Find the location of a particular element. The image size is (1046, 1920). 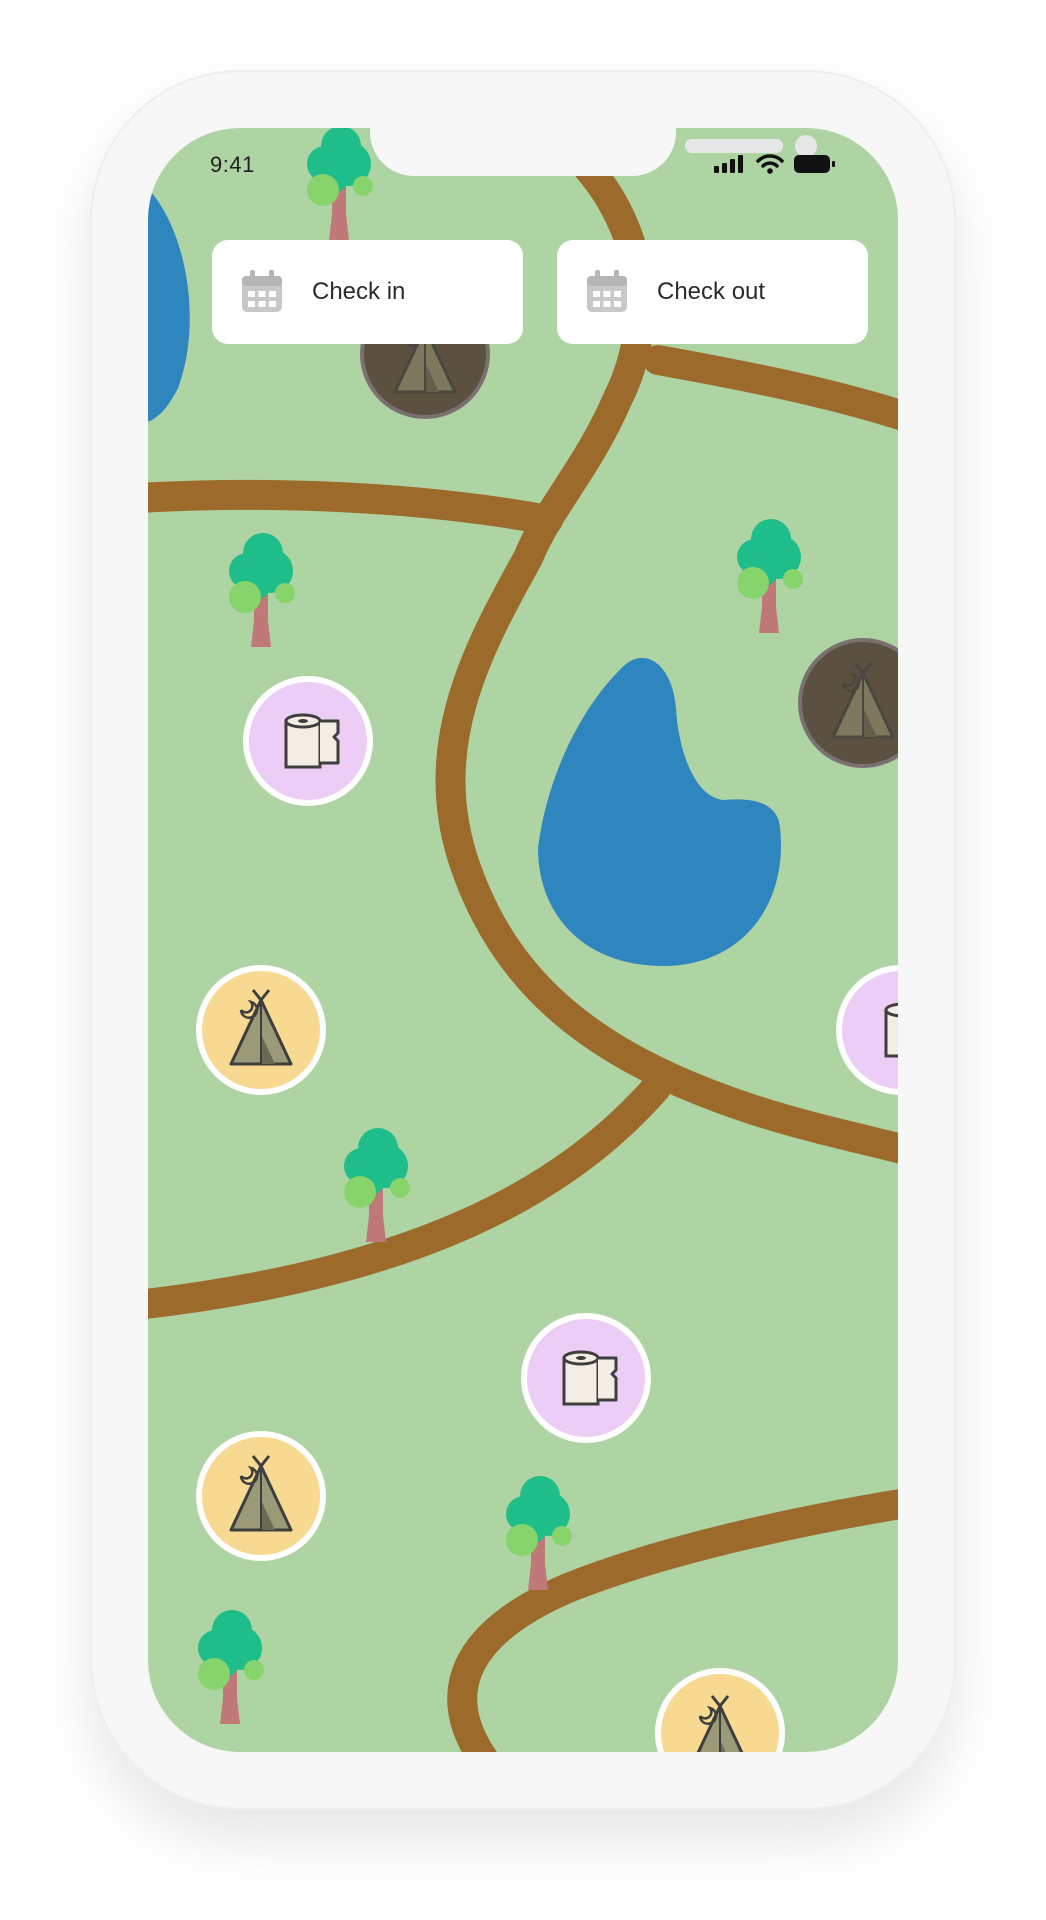

status-icons is located at coordinates (775, 164).